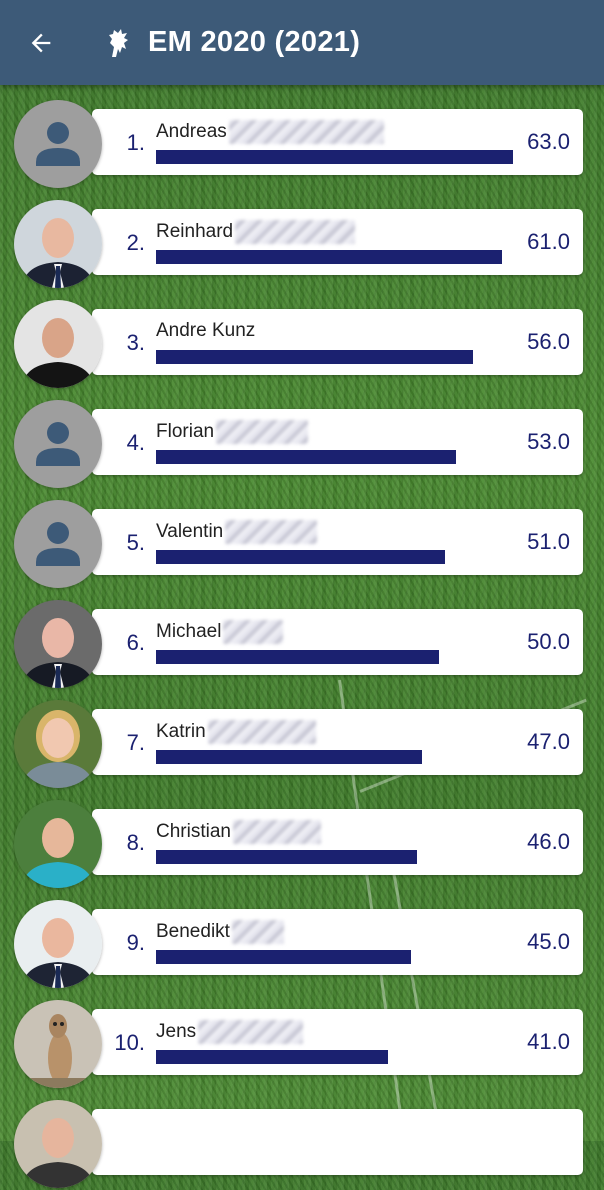 Image resolution: width=604 pixels, height=1190 pixels. I want to click on player-name-text: Christian, so click(193, 832).